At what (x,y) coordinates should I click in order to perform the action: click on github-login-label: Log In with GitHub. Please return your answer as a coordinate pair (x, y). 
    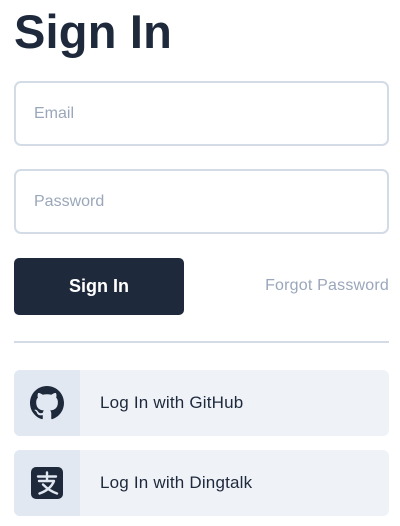
    Looking at the image, I should click on (172, 402).